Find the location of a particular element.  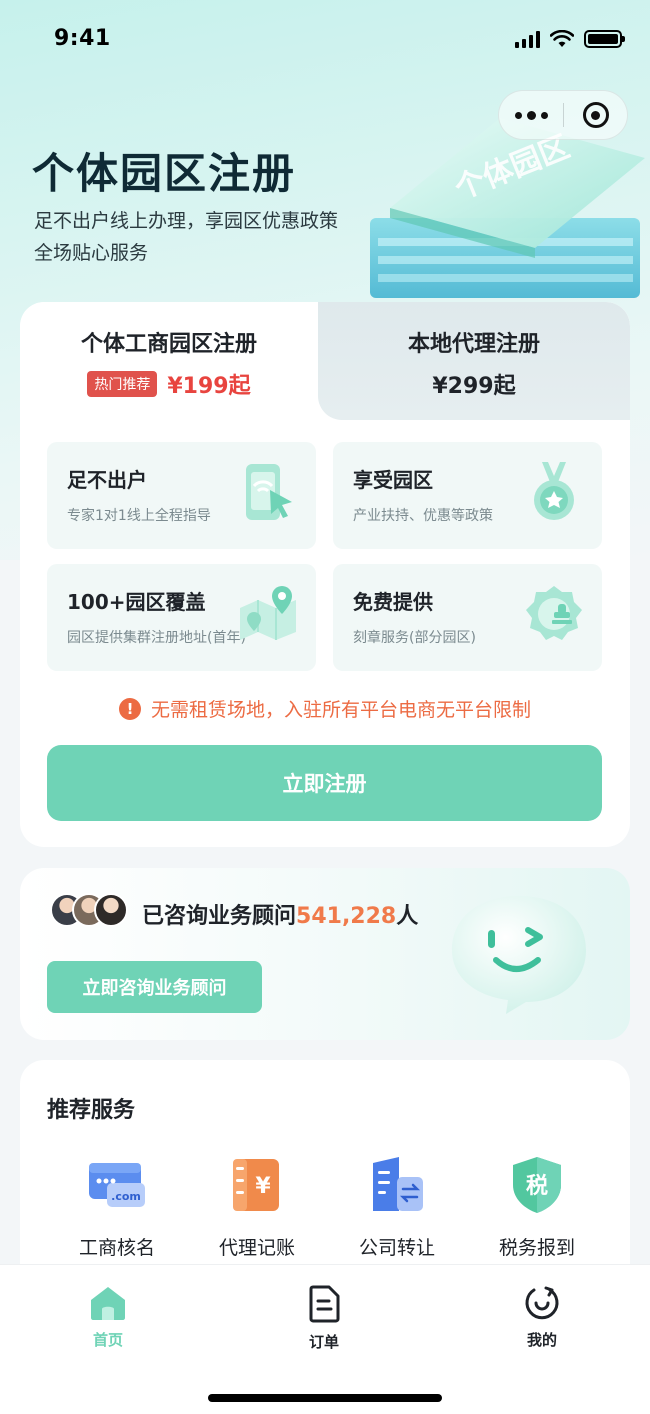

home-icon is located at coordinates (108, 1303).